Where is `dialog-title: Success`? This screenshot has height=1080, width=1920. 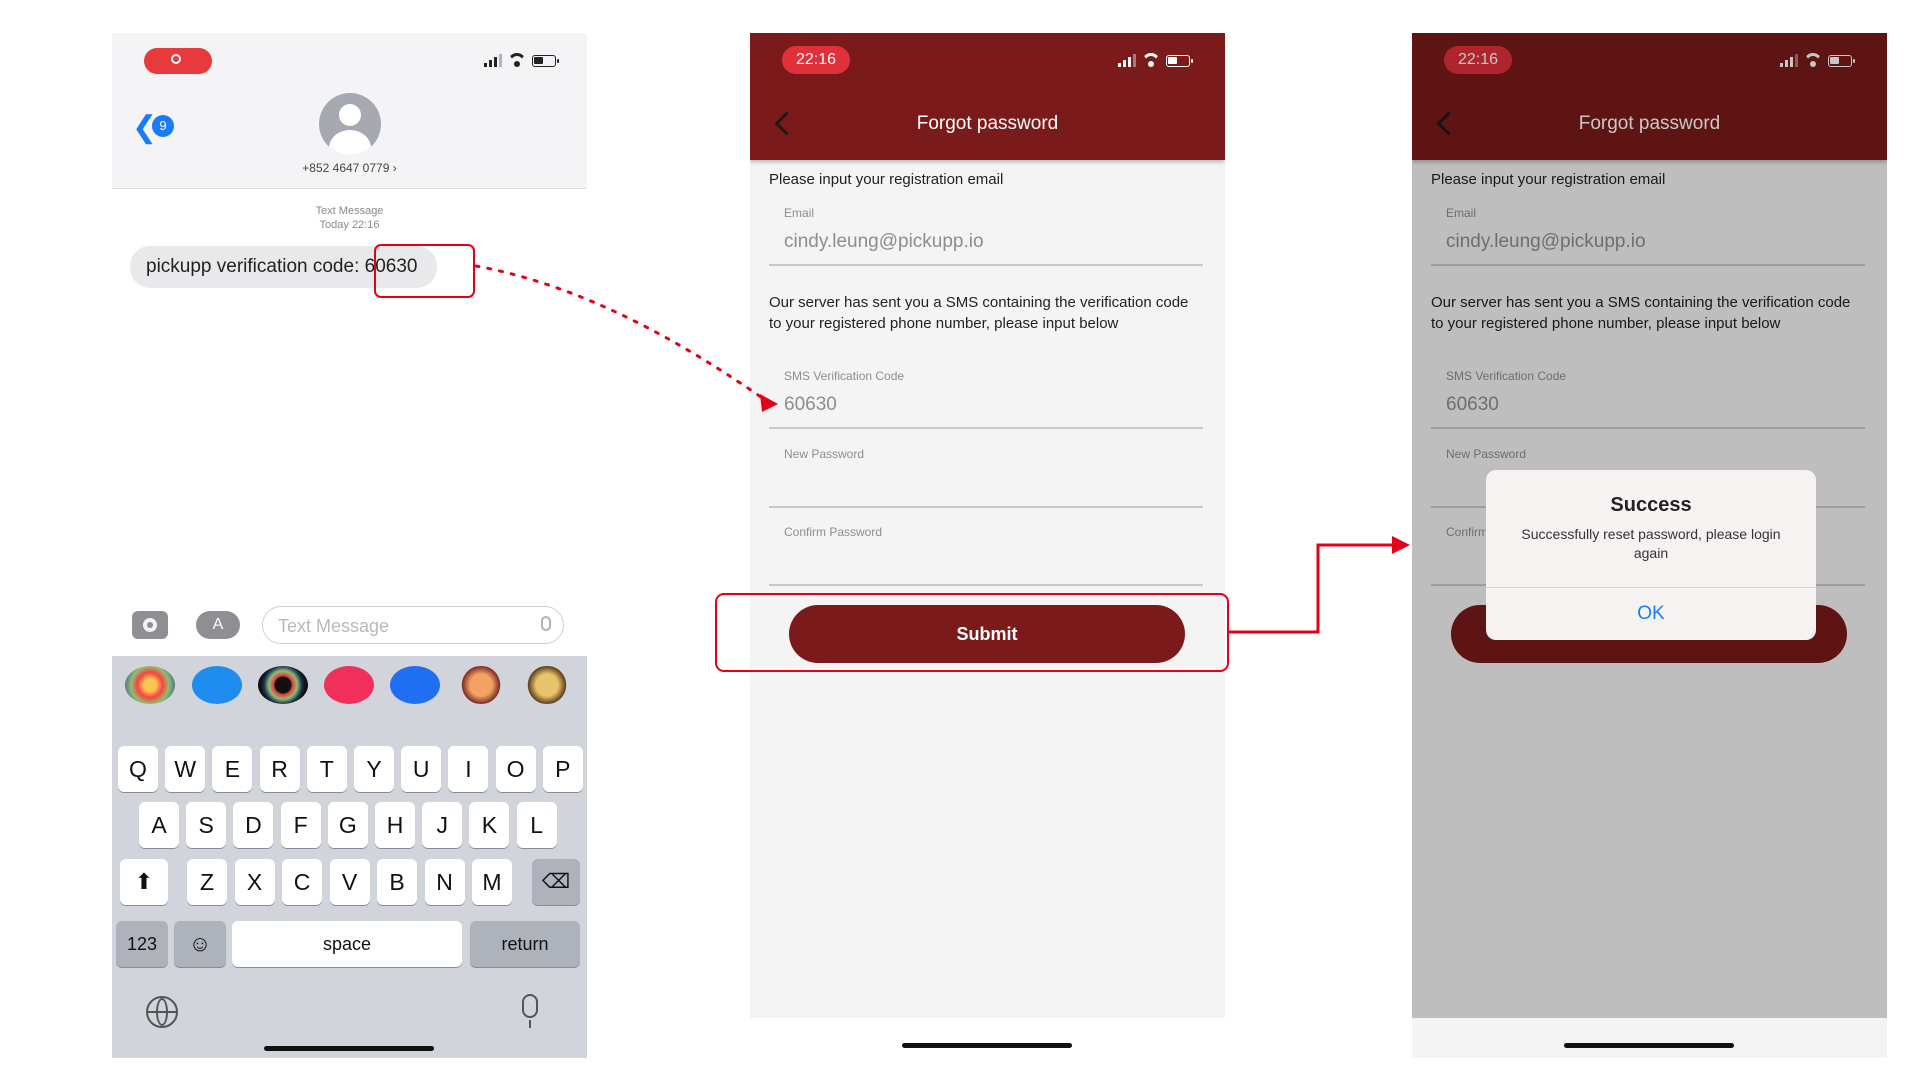
dialog-title: Success is located at coordinates (1651, 505).